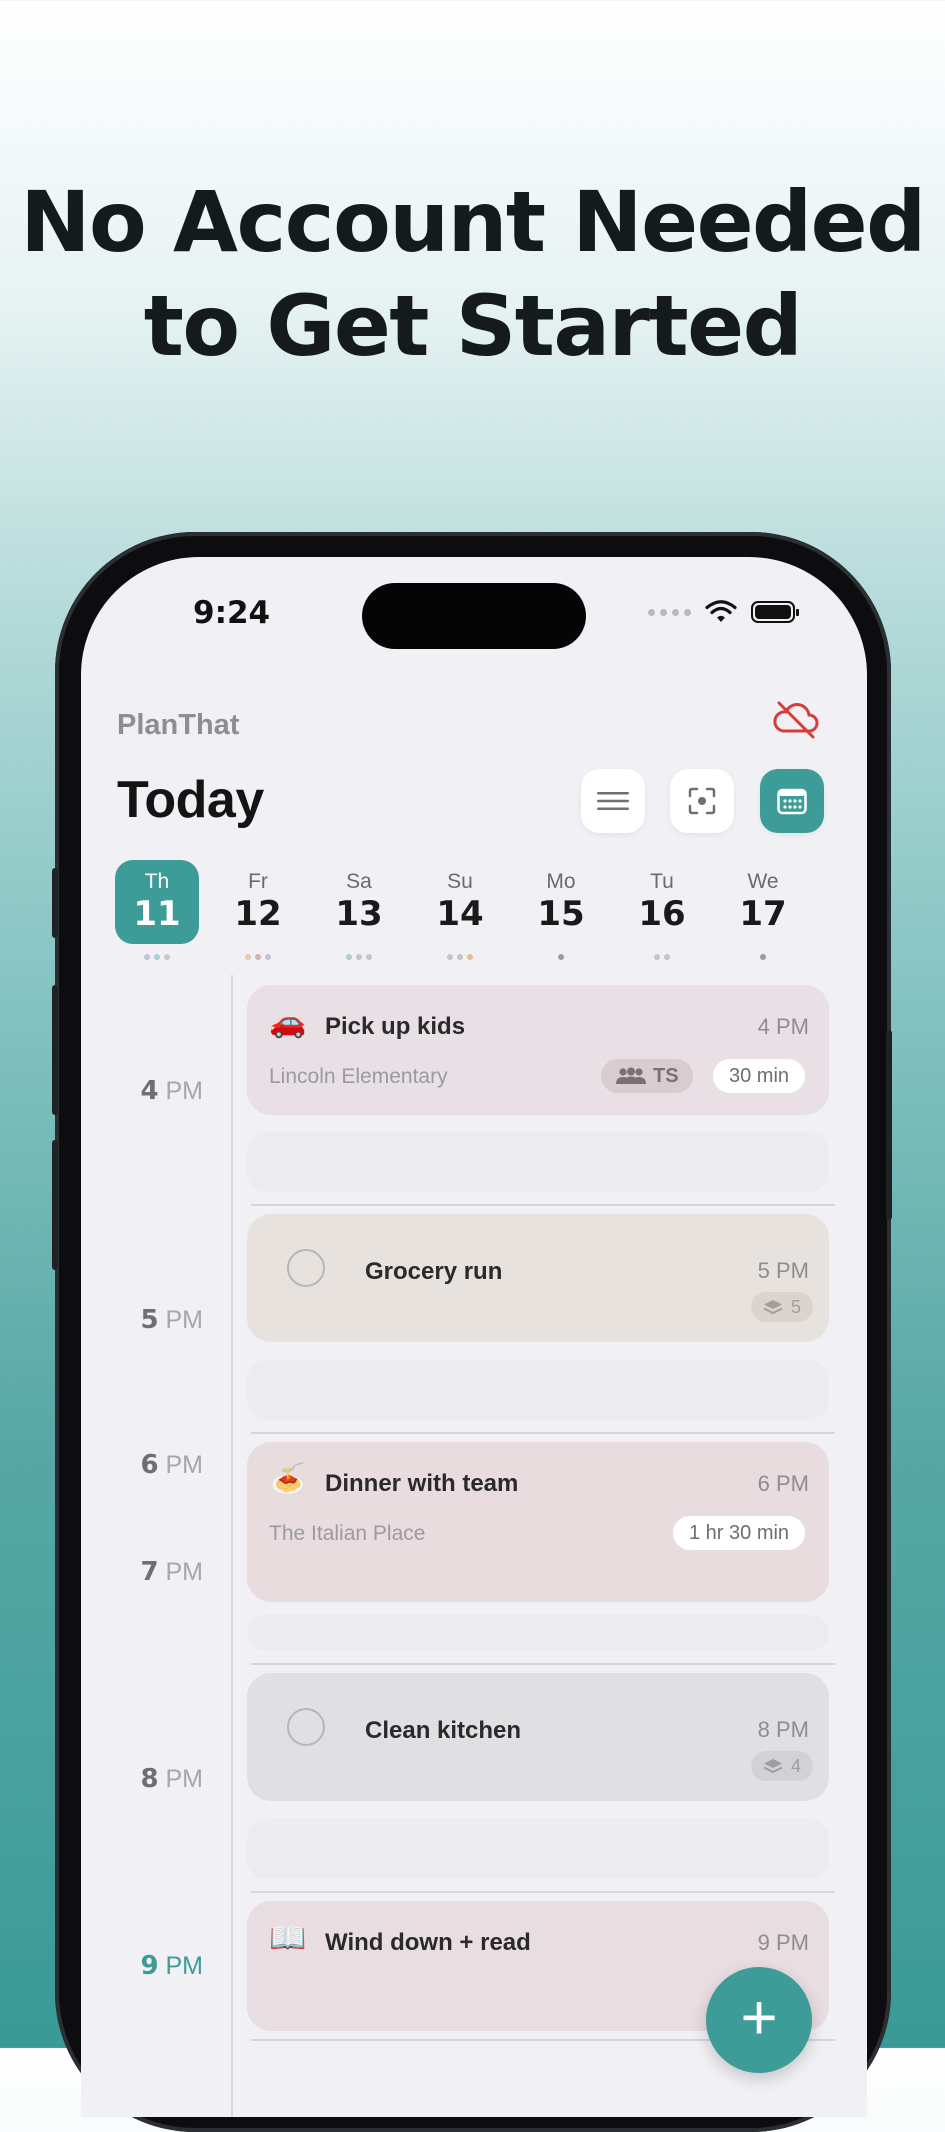 This screenshot has width=945, height=2132. Describe the element at coordinates (669, 612) in the screenshot. I see `signal-icon` at that location.